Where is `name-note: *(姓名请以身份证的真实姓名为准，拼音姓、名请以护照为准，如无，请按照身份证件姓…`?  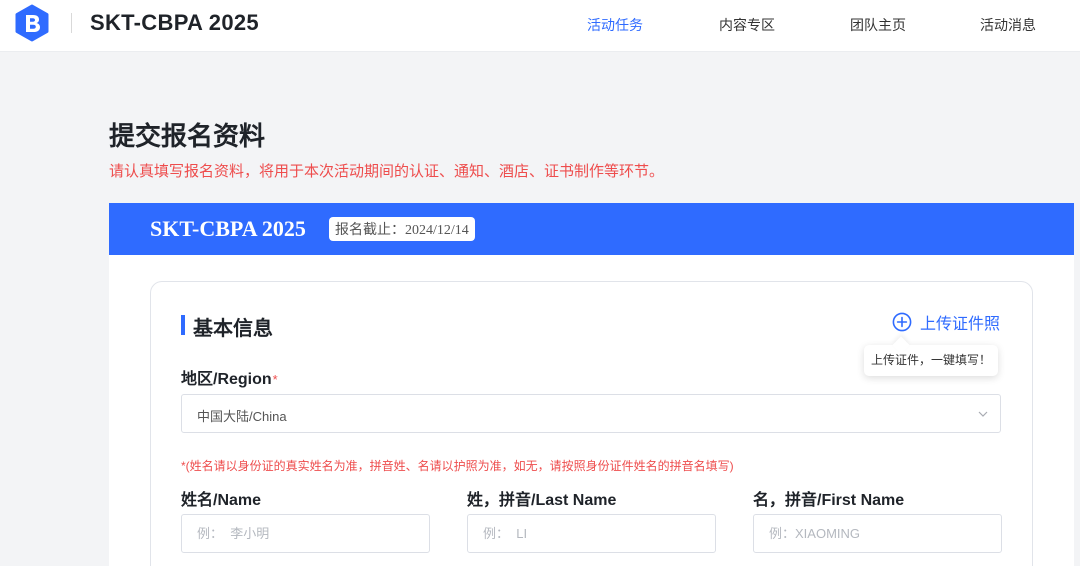
name-note: *(姓名请以身份证的真实姓名为准，拼音姓、名请以护照为准，如无，请按照身份证件姓… is located at coordinates (457, 466).